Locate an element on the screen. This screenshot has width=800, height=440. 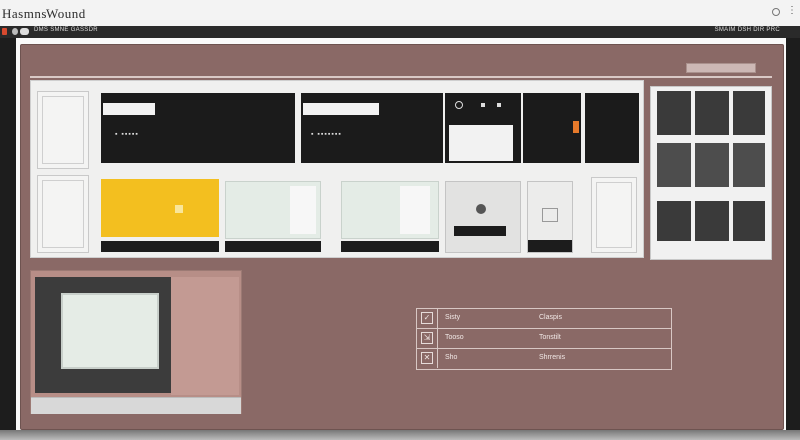
toggle-icon is located at coordinates (24, 31).